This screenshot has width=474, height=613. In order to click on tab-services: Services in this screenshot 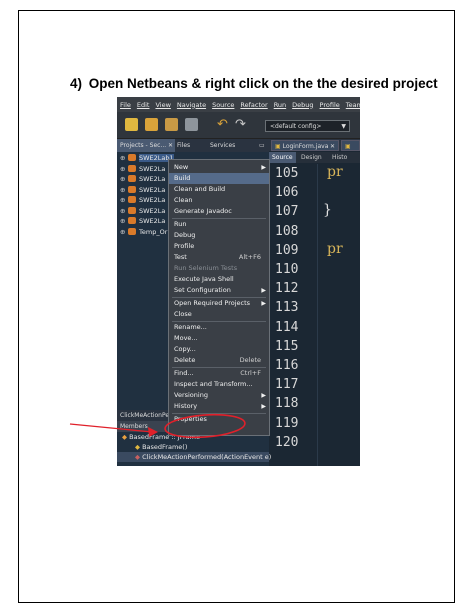, I will do `click(222, 145)`.